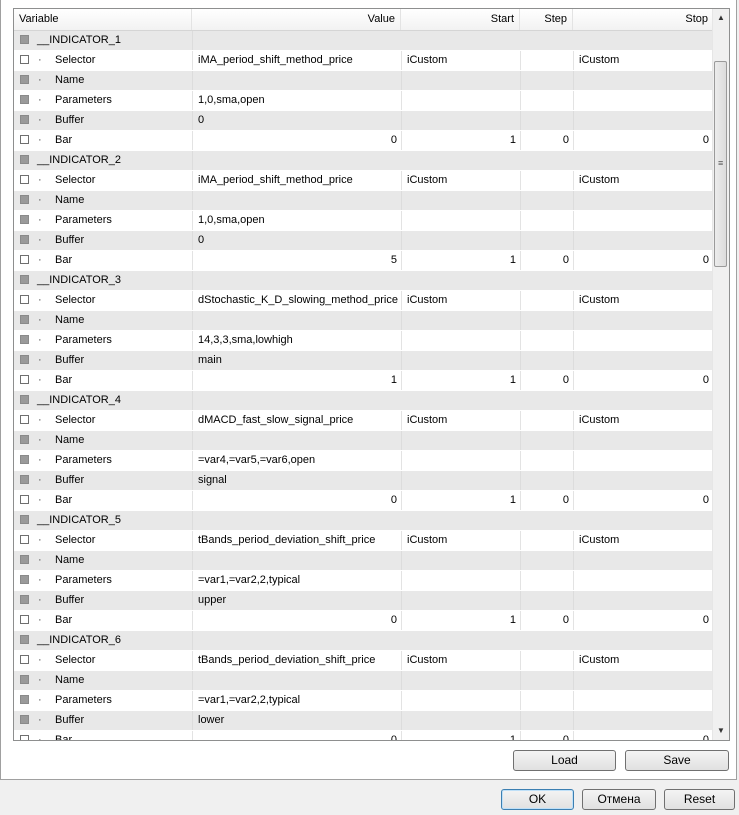  I want to click on value-cell: 1, so click(296, 380).